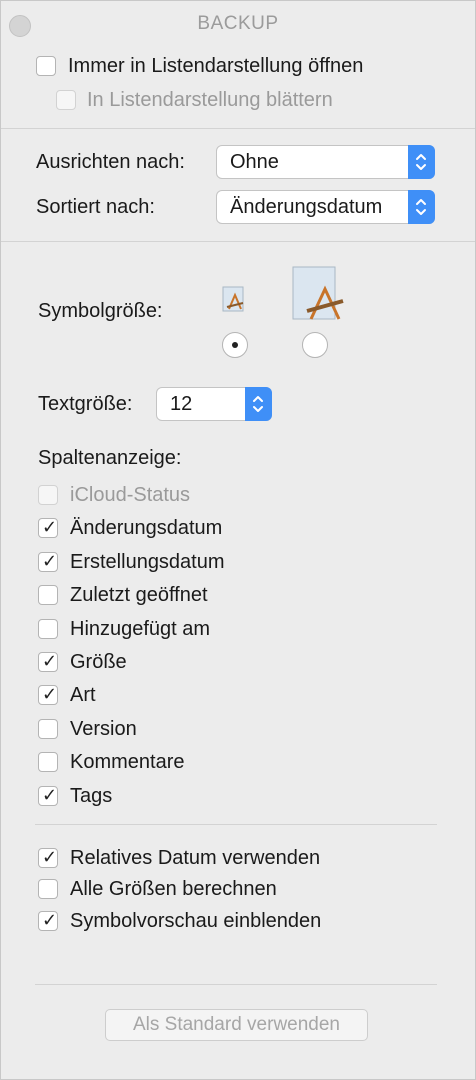 The height and width of the screenshot is (1080, 476). I want to click on version-label: Version, so click(103, 729).